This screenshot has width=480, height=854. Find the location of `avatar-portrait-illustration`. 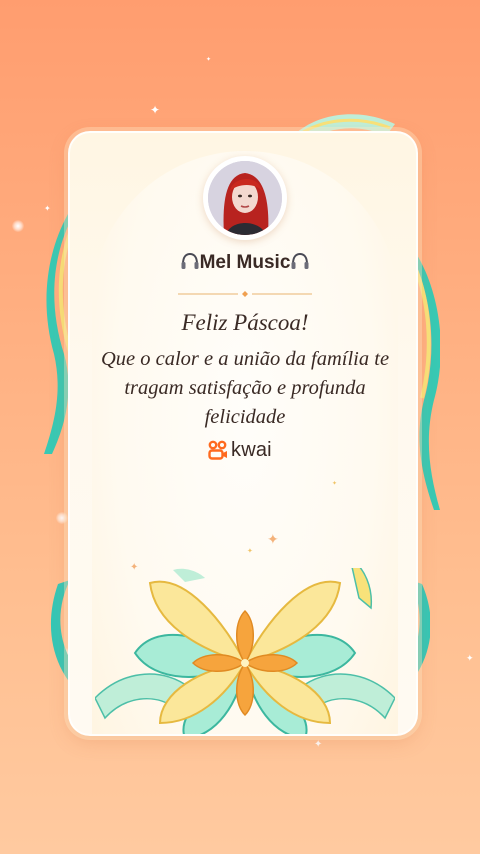

avatar-portrait-illustration is located at coordinates (245, 198).